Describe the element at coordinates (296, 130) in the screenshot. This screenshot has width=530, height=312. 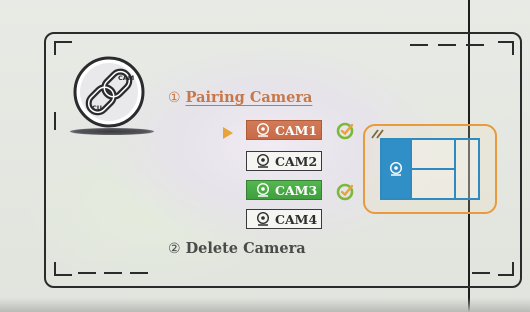
I see `camera-label: CAM1` at that location.